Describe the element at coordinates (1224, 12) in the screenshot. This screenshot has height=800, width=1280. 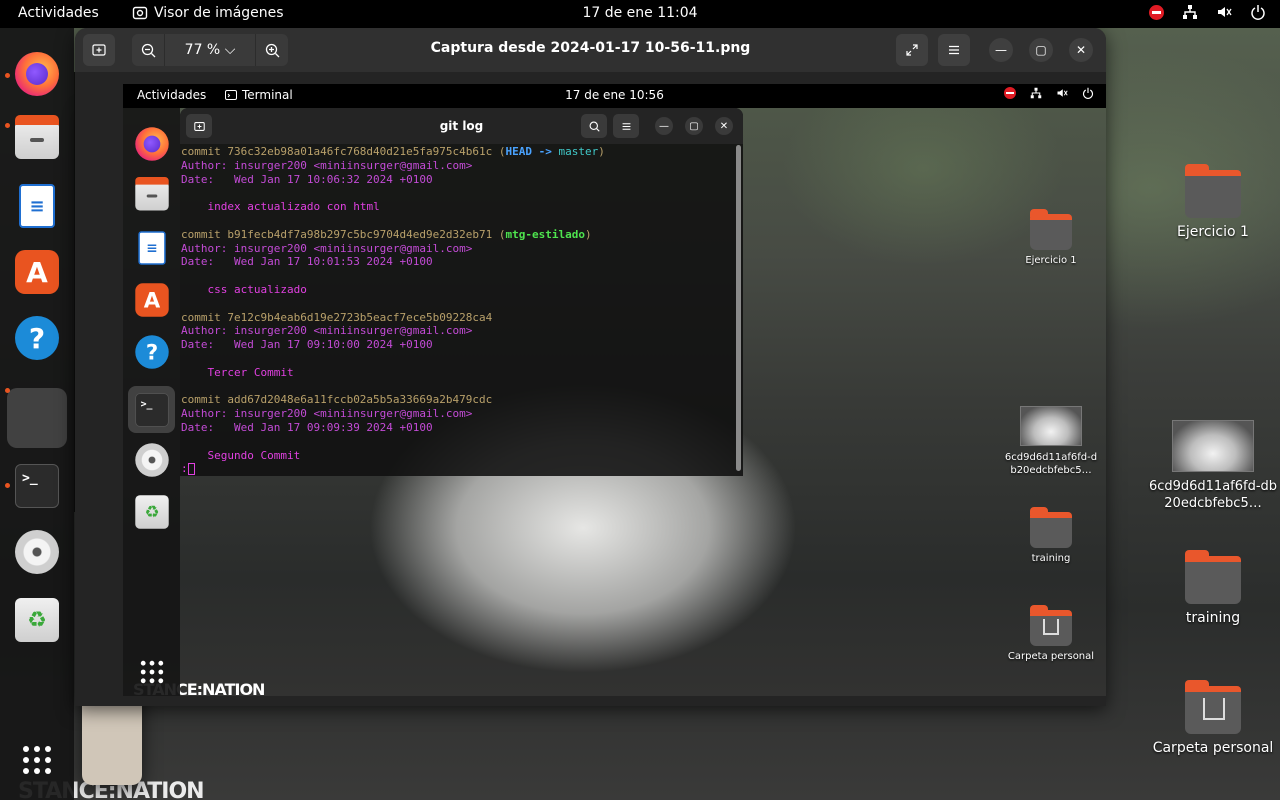
I see `volume-muted-icon` at that location.